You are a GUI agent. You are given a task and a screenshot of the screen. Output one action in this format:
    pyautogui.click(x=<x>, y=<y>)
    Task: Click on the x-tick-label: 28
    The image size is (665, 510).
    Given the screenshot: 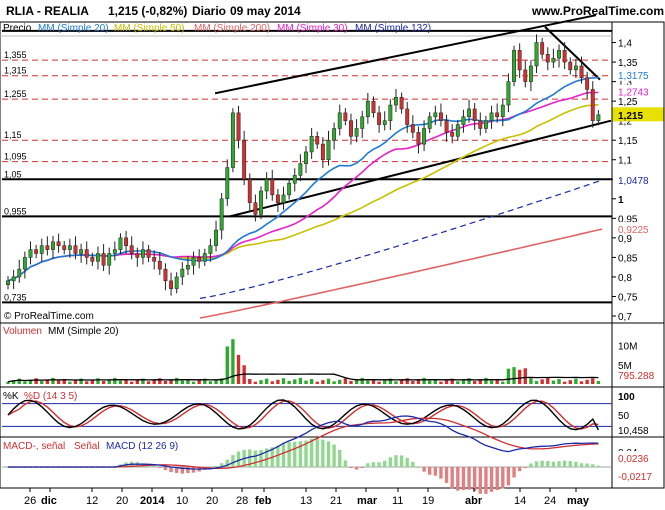 What is the action you would take?
    pyautogui.click(x=242, y=501)
    